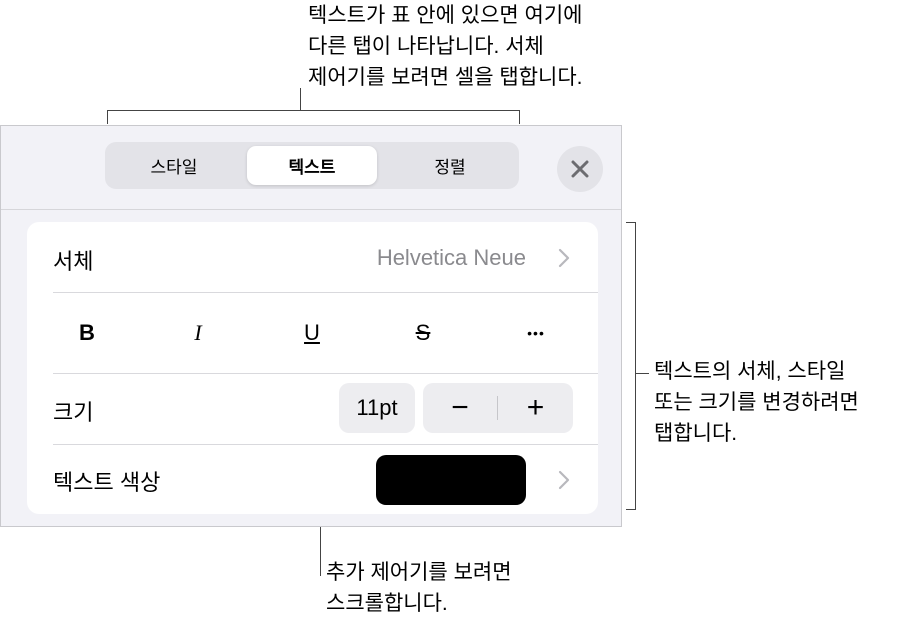 This screenshot has height=628, width=899. I want to click on font-label: 서체, so click(73, 261).